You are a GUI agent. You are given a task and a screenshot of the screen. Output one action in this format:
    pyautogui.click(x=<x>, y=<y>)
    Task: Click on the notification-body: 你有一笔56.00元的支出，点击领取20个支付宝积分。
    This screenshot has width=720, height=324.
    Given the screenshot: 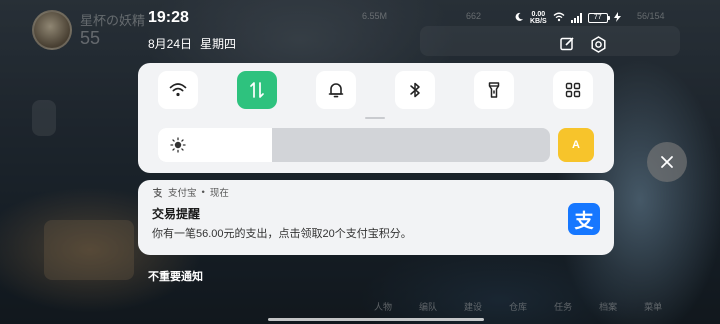 What is the action you would take?
    pyautogui.click(x=282, y=234)
    